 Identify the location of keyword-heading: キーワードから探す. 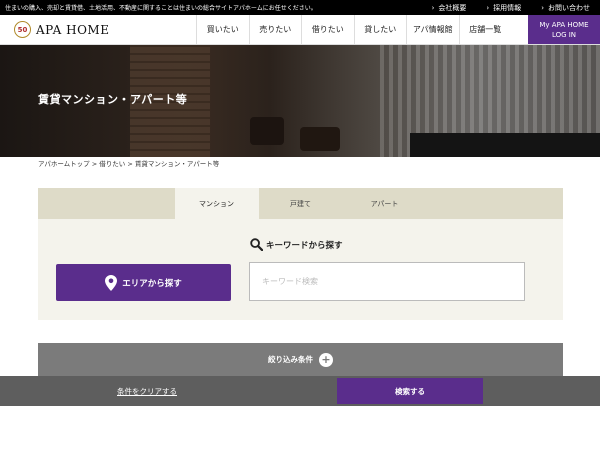
(296, 244).